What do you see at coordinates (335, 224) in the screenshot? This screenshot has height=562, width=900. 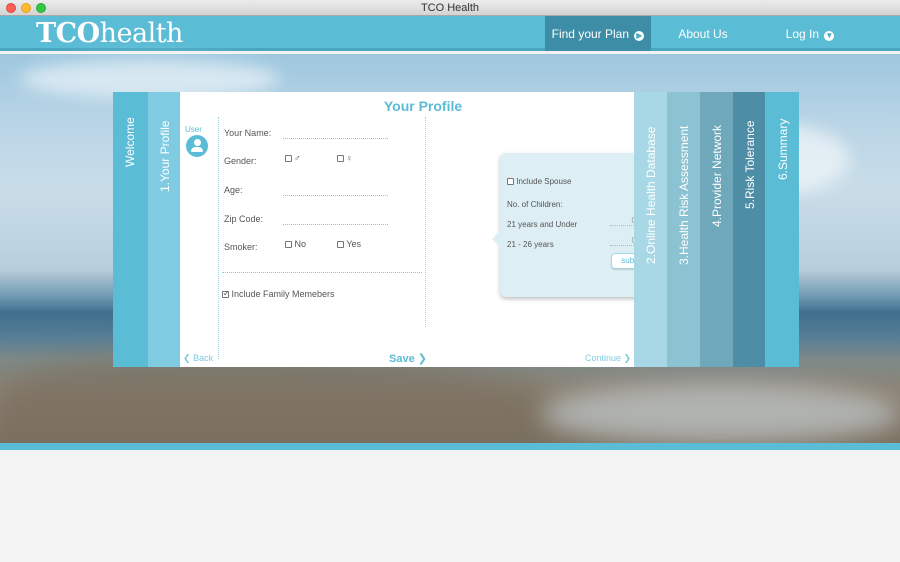 I see `zip-input` at bounding box center [335, 224].